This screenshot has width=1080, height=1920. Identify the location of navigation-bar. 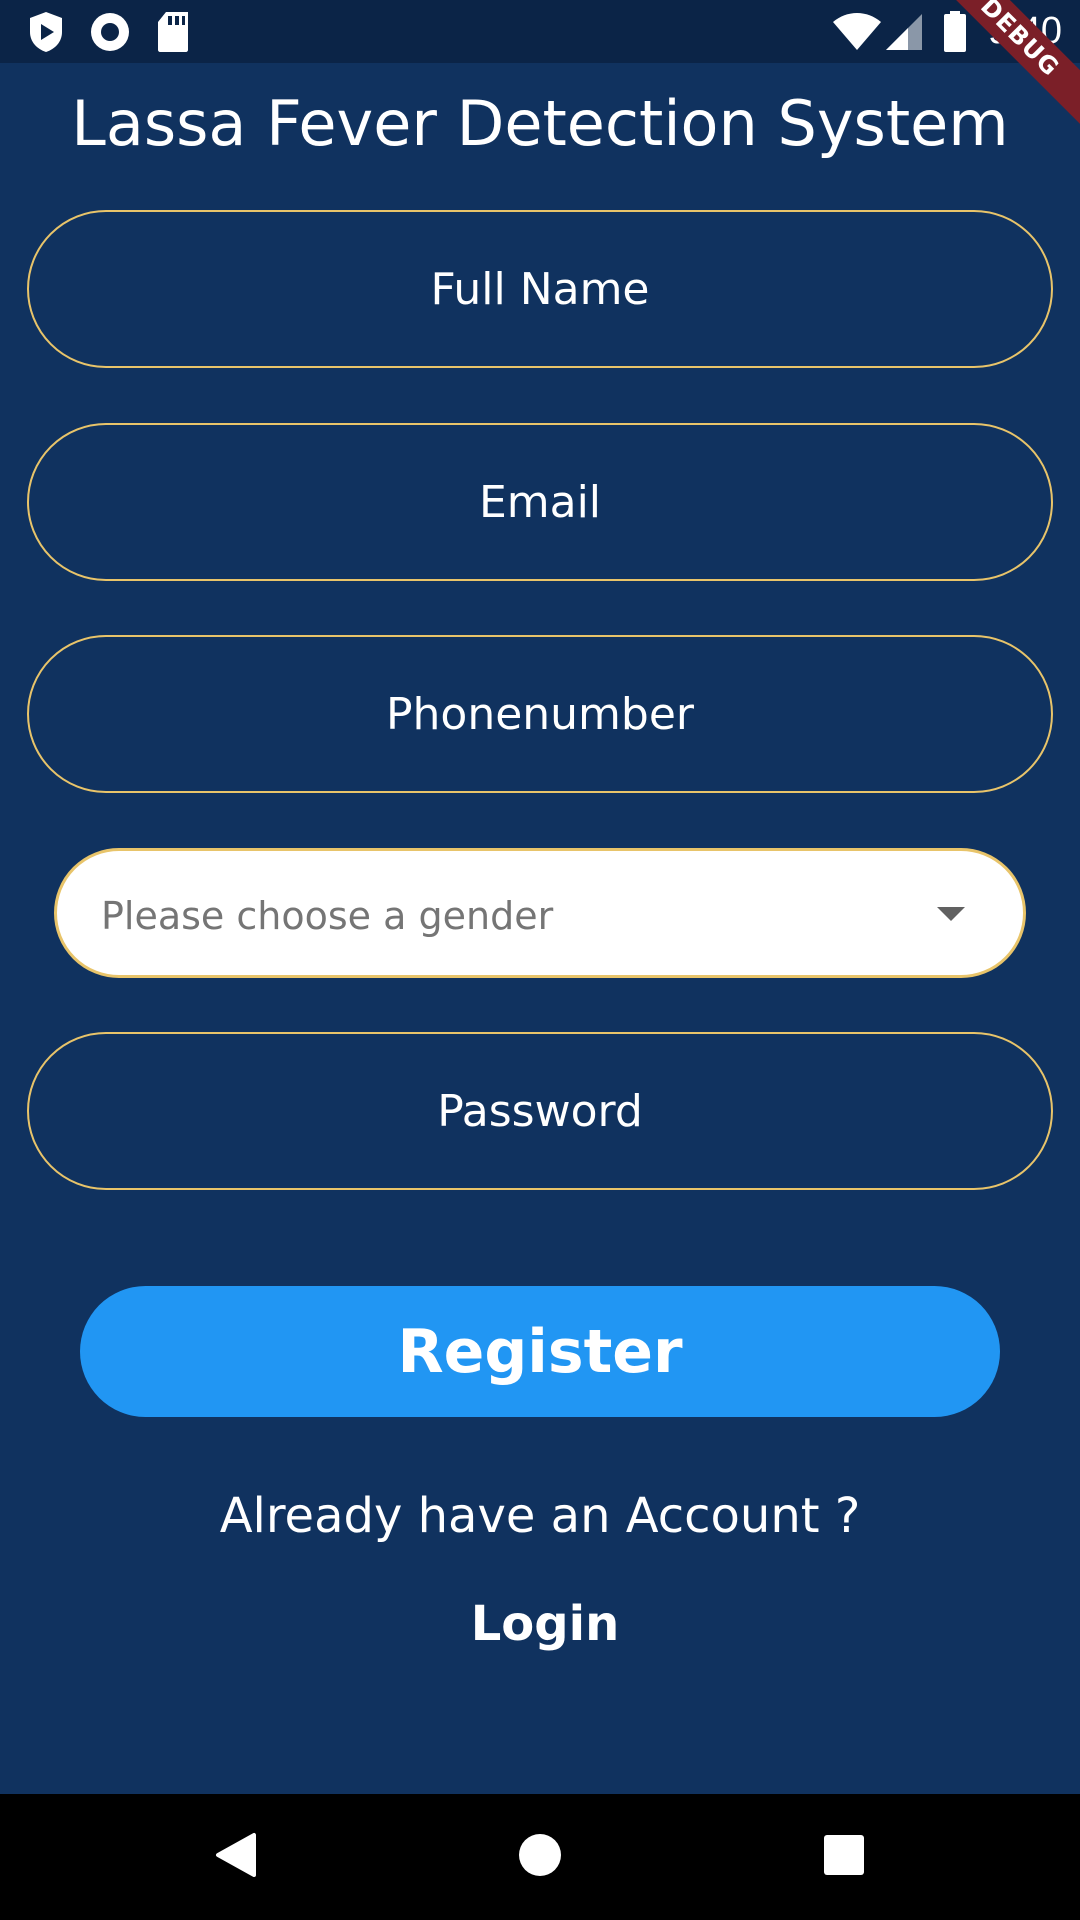
(540, 1857).